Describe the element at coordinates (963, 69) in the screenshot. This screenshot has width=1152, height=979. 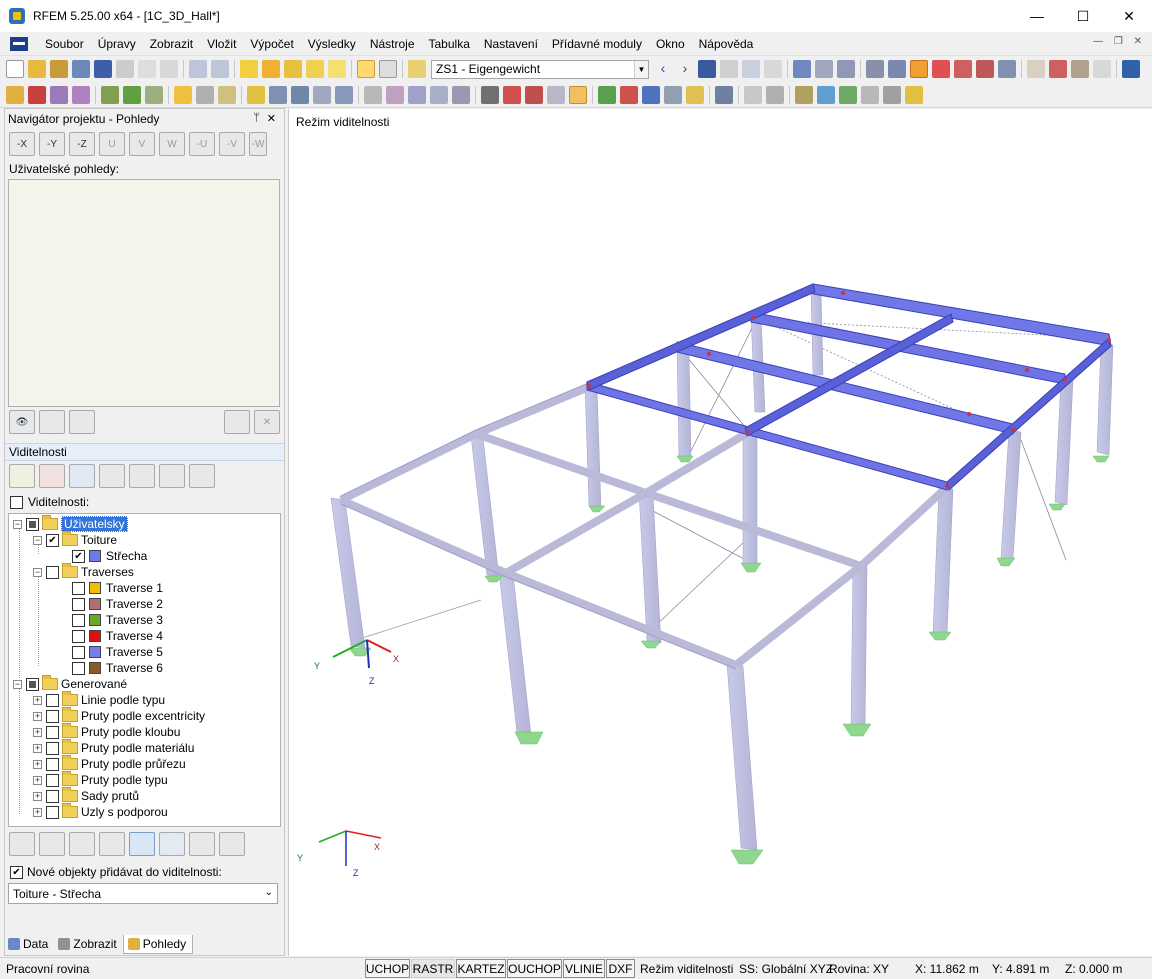
I see `surface-view-icon` at that location.